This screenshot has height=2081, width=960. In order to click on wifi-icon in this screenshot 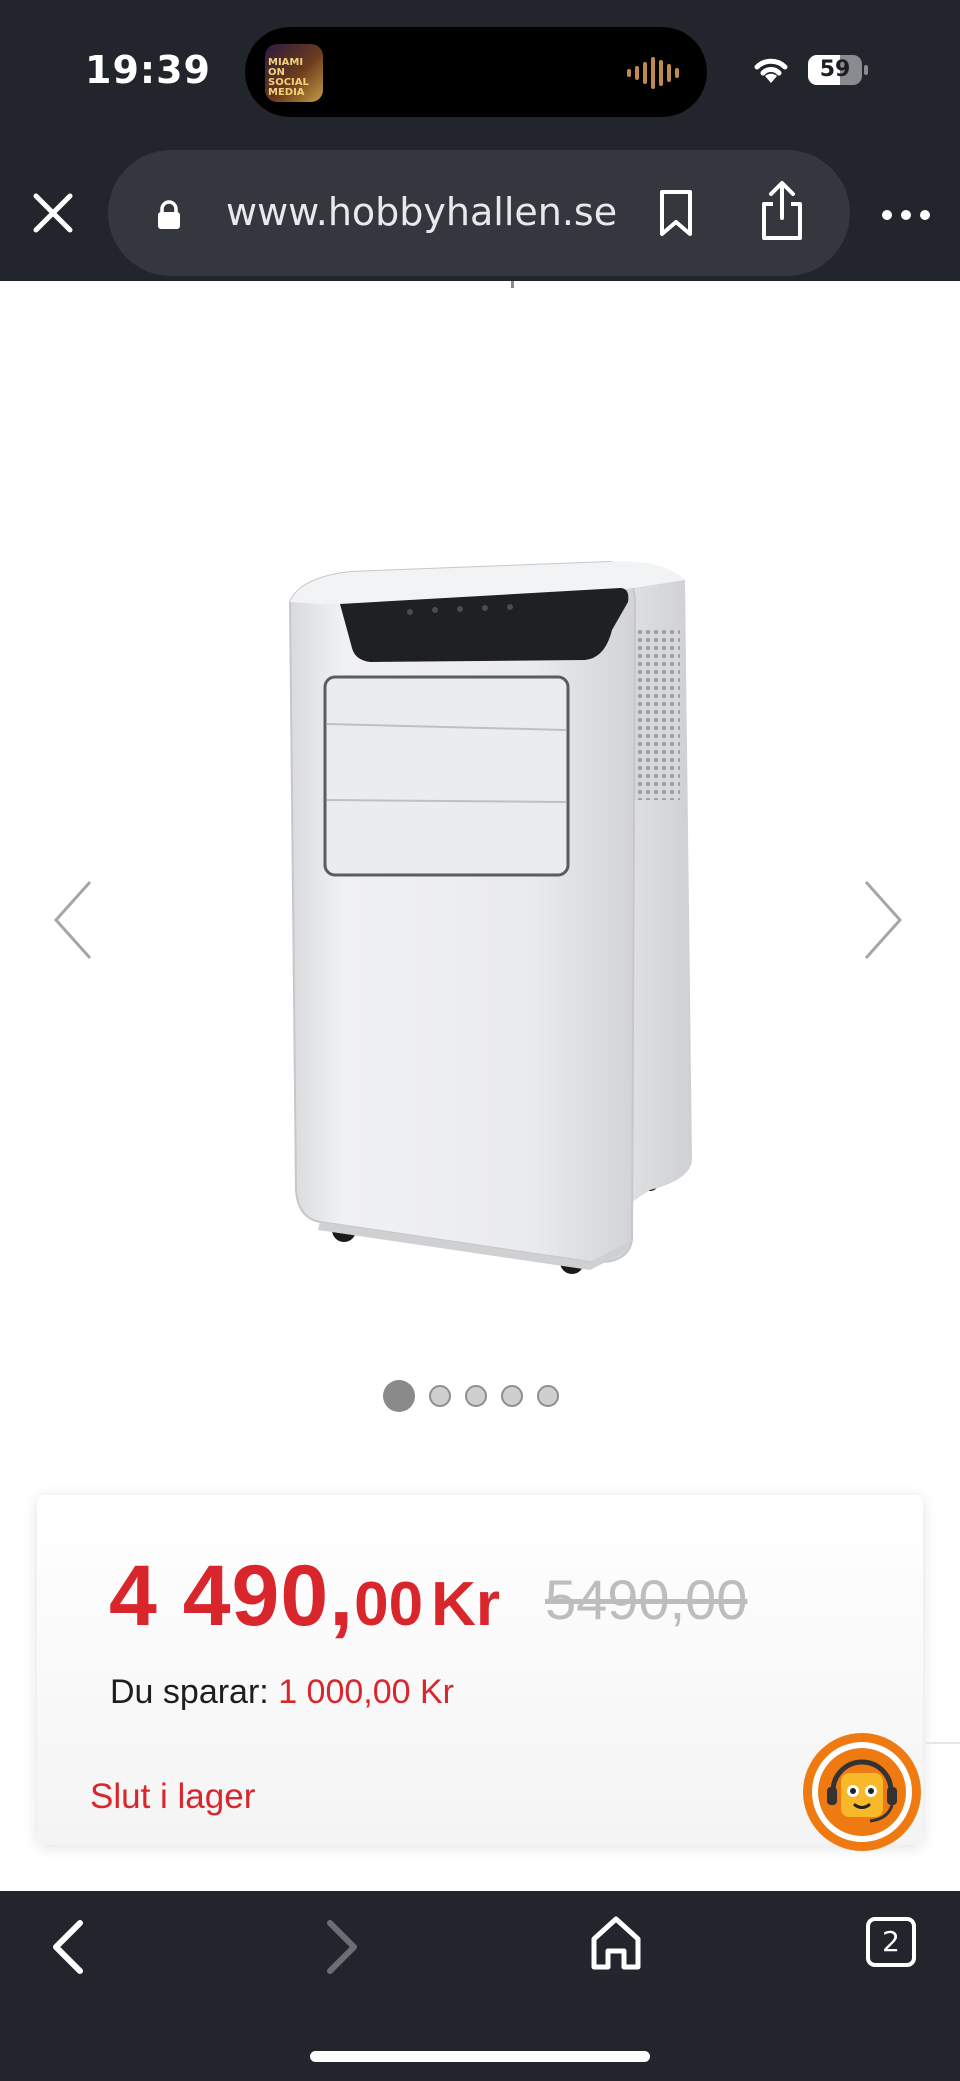, I will do `click(771, 70)`.